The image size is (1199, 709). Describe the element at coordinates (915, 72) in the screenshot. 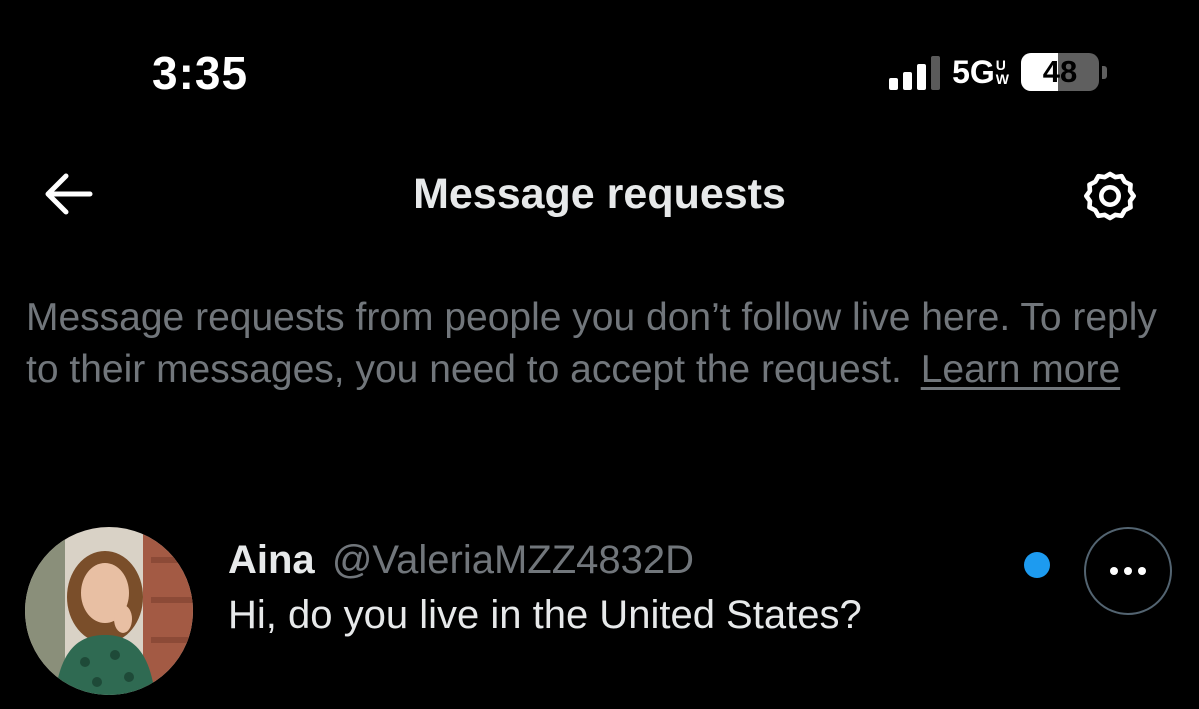

I see `cellular-signal-icon` at that location.